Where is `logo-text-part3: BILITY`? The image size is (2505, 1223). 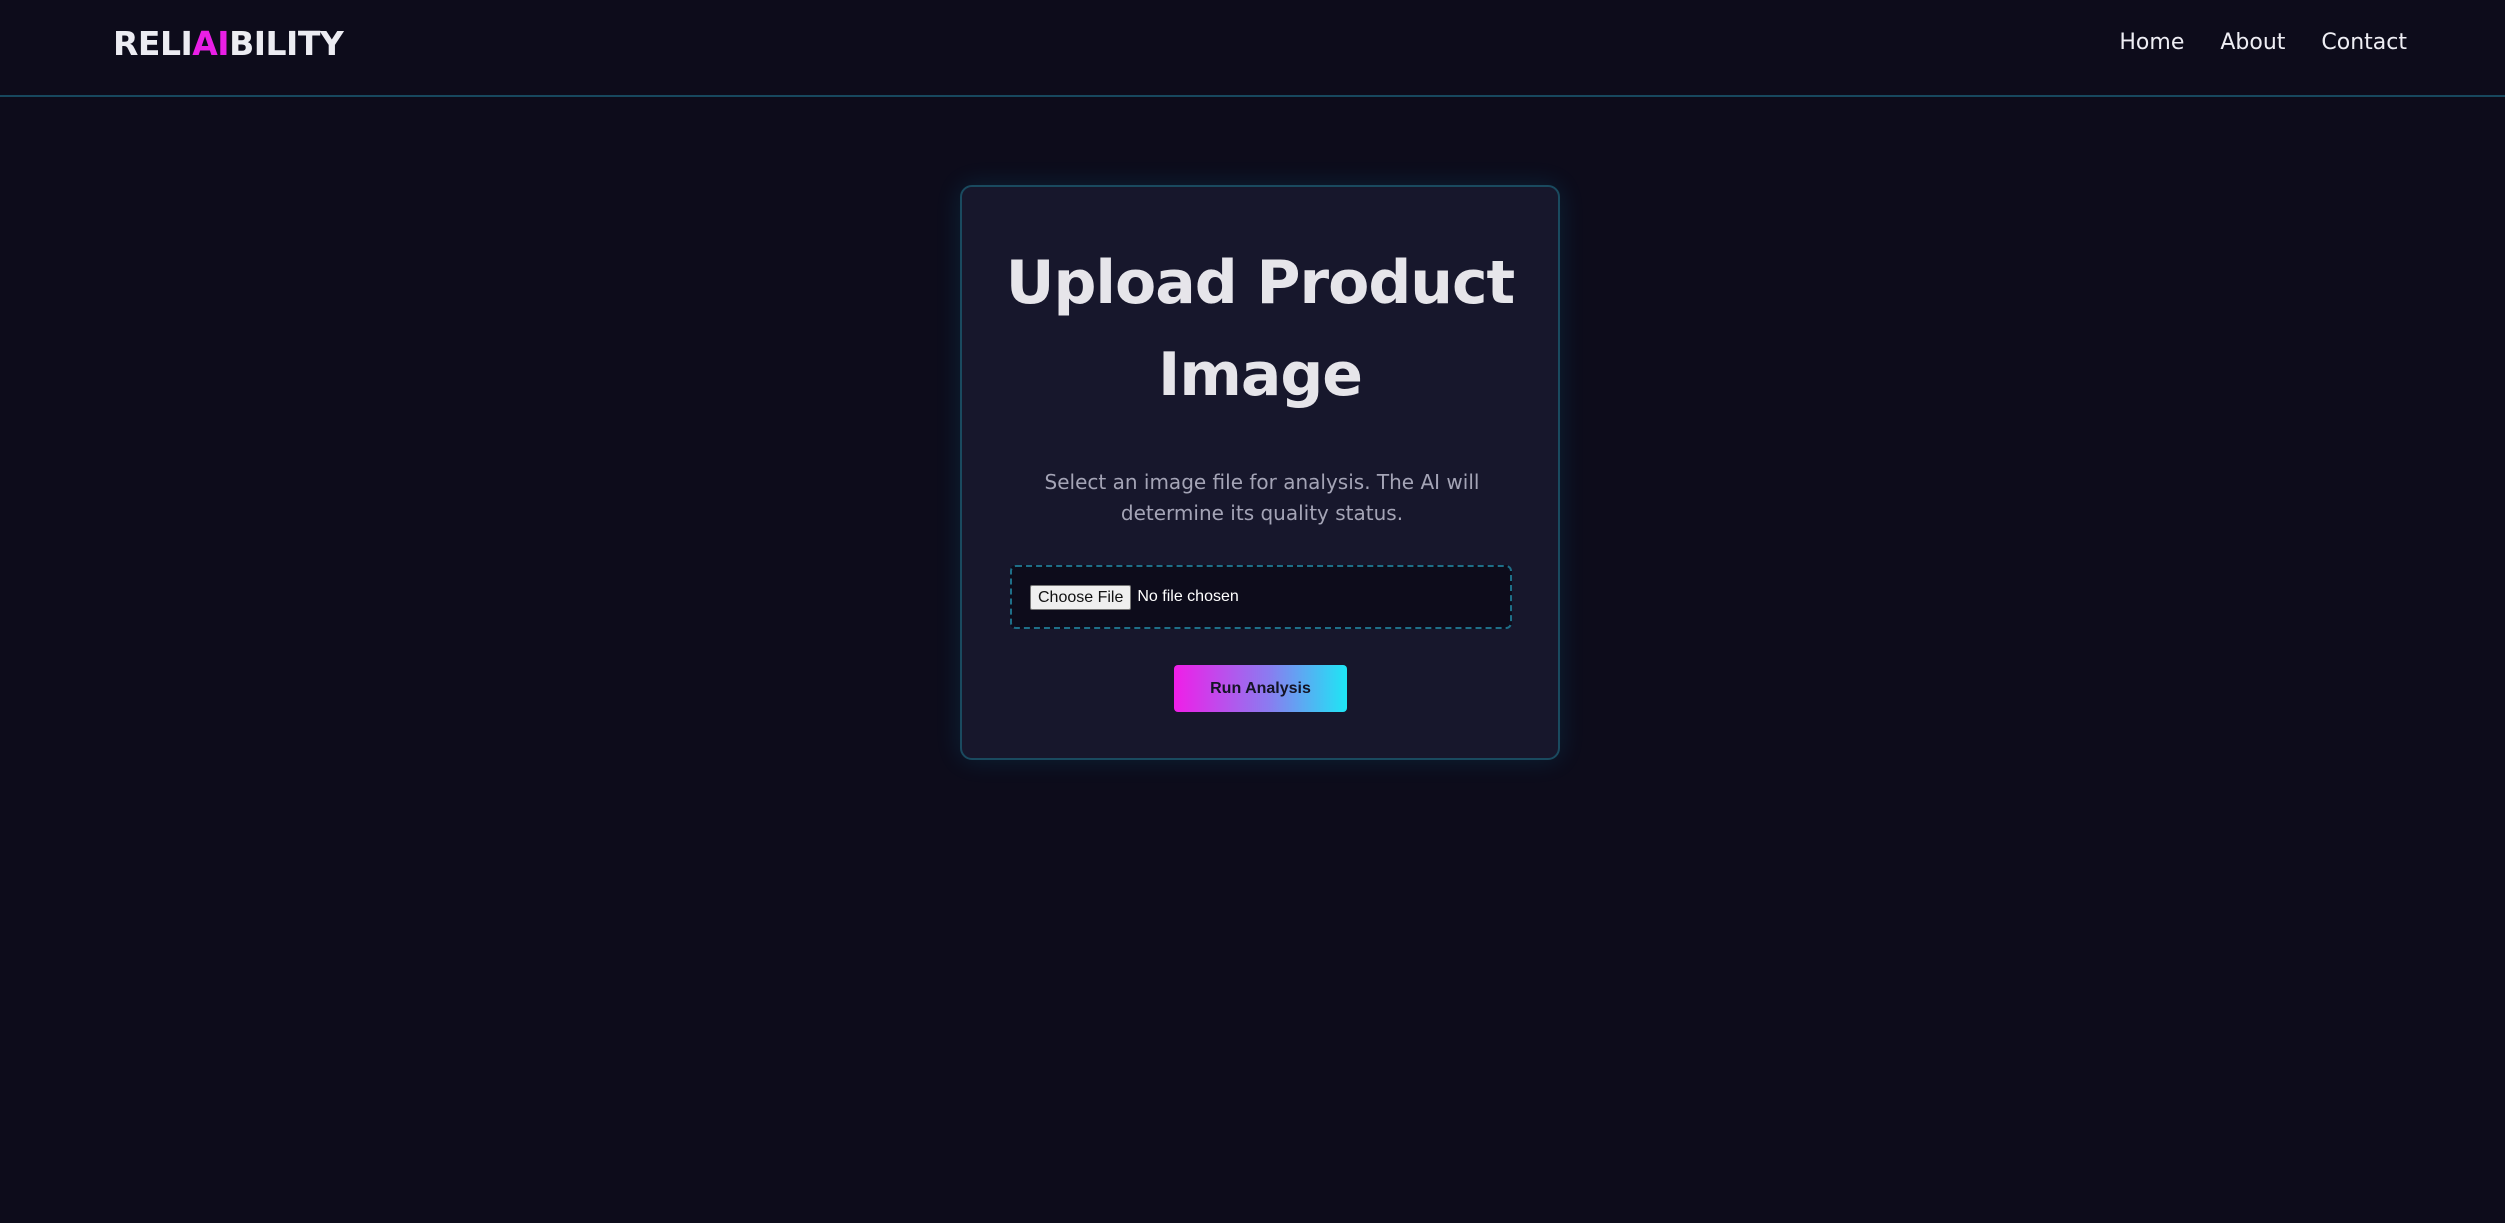 logo-text-part3: BILITY is located at coordinates (286, 43).